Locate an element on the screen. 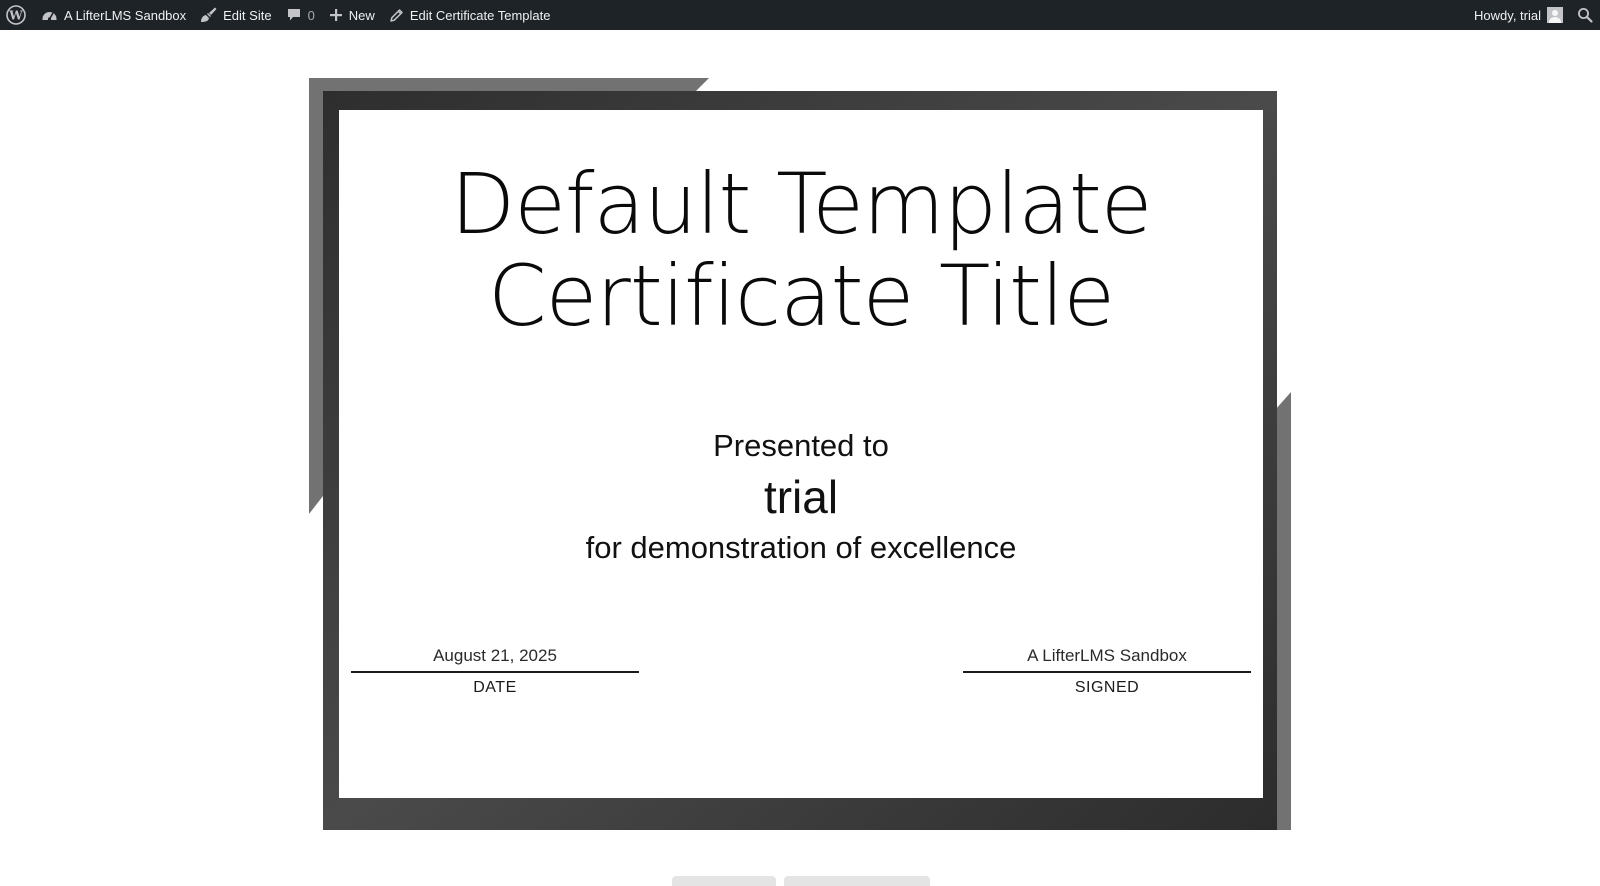 This screenshot has width=1600, height=886. pencil-icon is located at coordinates (396, 15).